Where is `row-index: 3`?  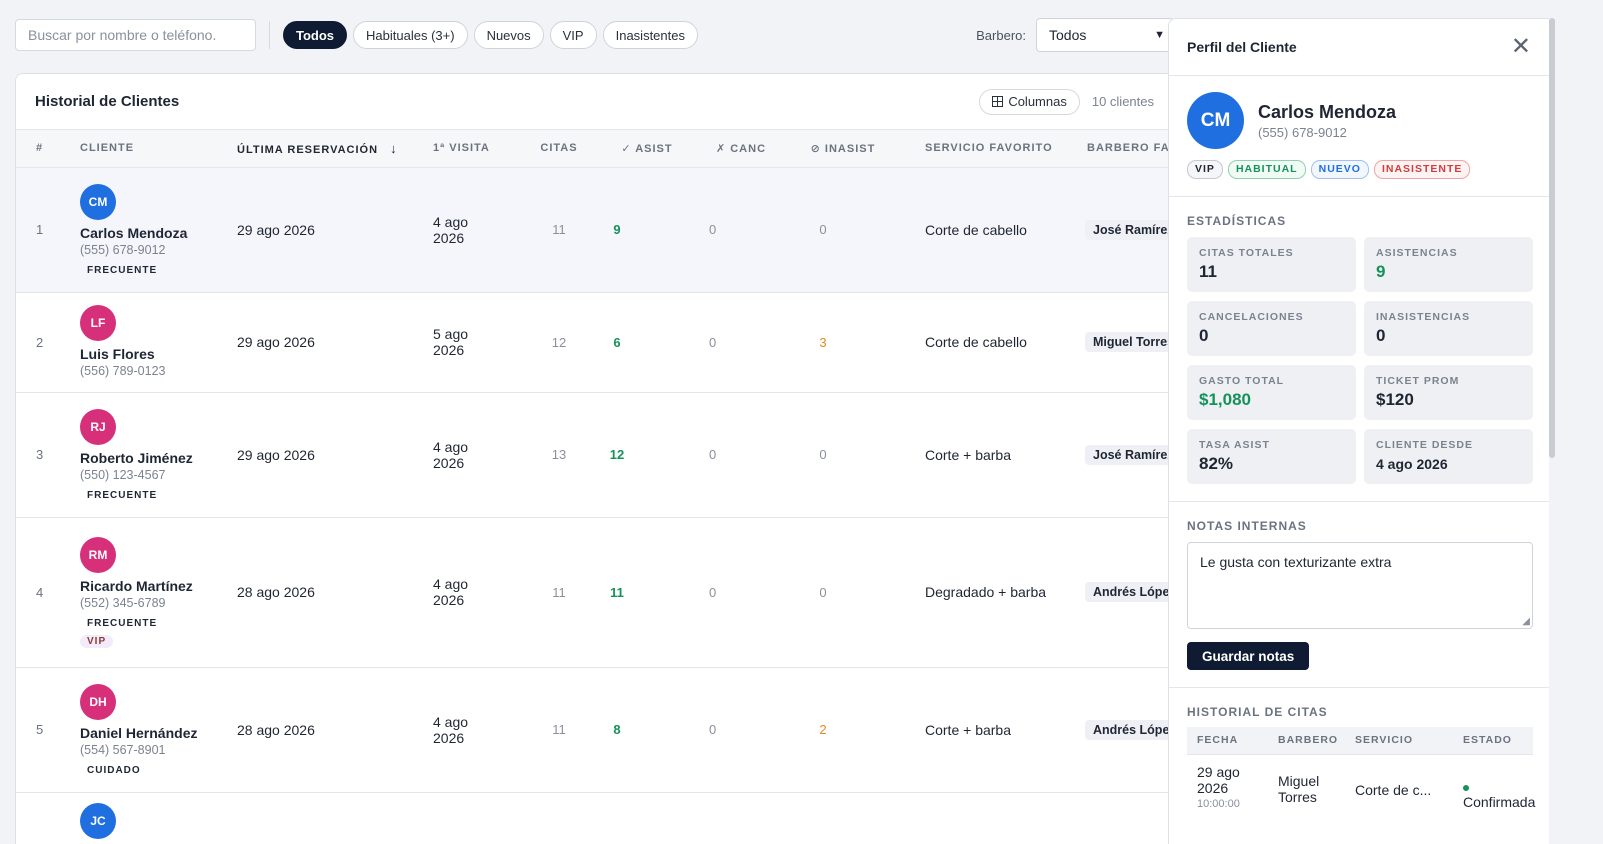 row-index: 3 is located at coordinates (48, 455).